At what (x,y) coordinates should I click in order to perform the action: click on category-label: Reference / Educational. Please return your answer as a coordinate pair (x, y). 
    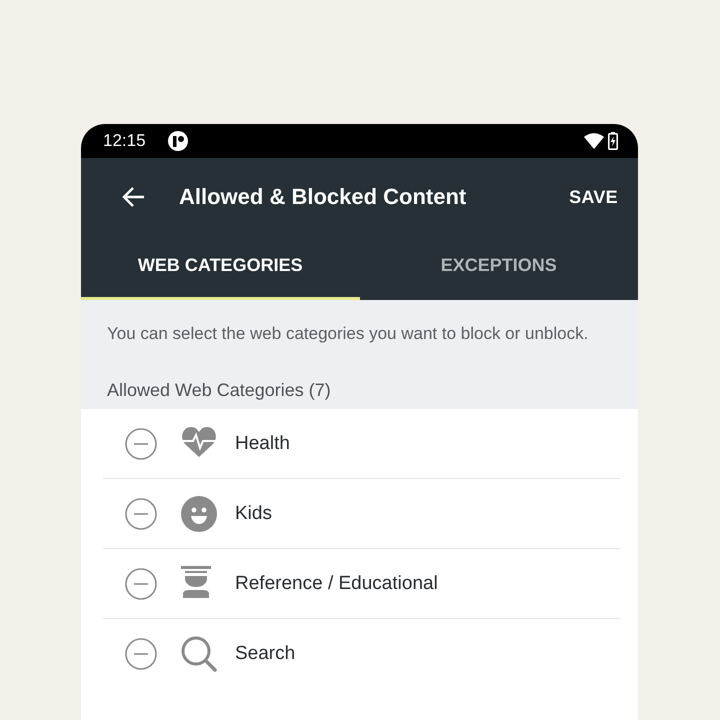
    Looking at the image, I should click on (336, 583).